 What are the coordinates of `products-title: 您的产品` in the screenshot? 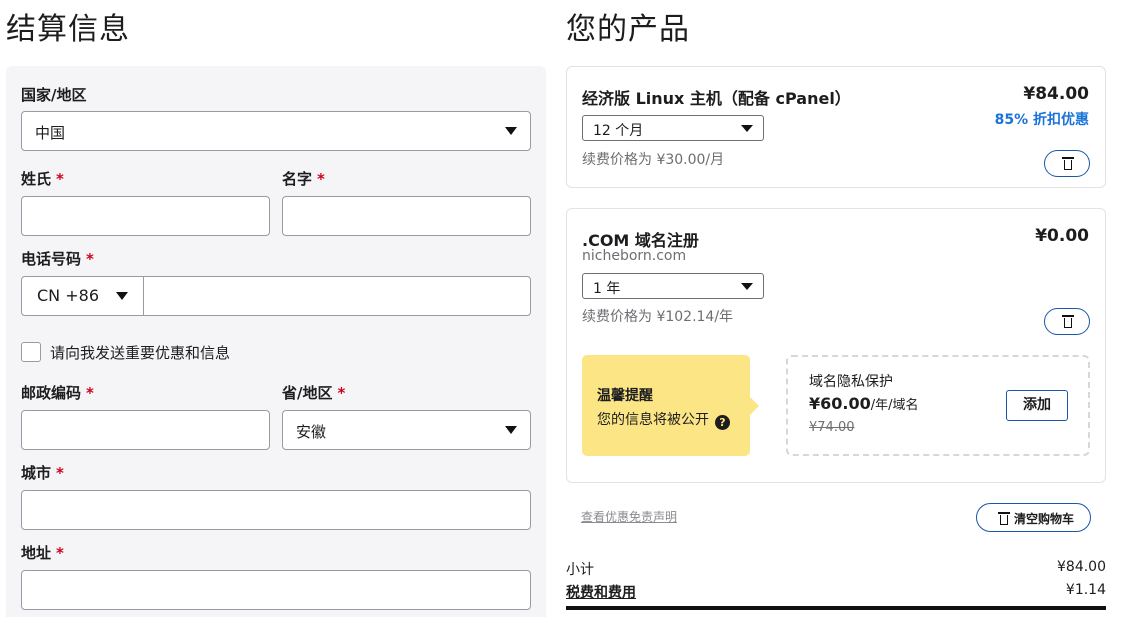 It's located at (628, 29).